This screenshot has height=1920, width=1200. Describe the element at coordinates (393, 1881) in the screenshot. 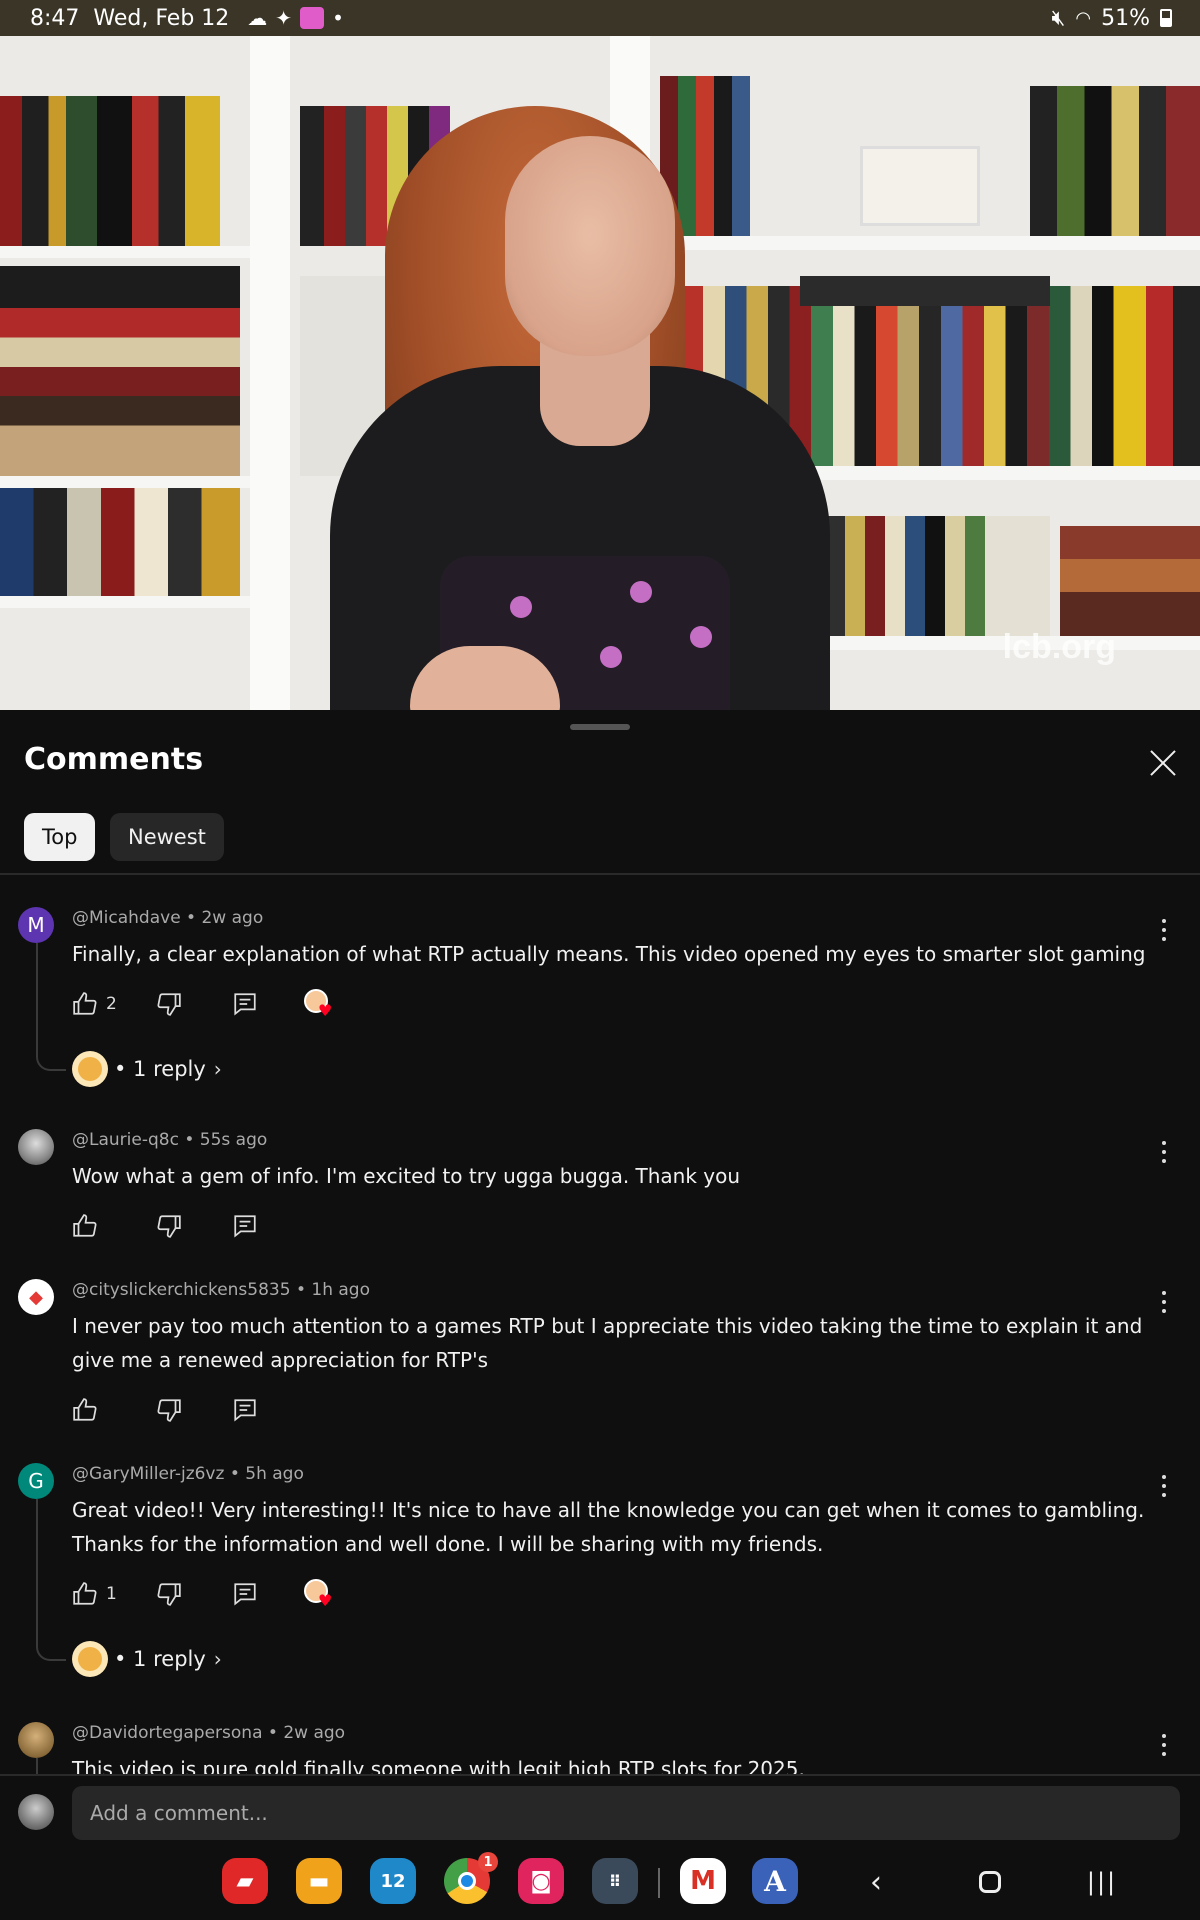

I see `calendar-icon: 12` at that location.